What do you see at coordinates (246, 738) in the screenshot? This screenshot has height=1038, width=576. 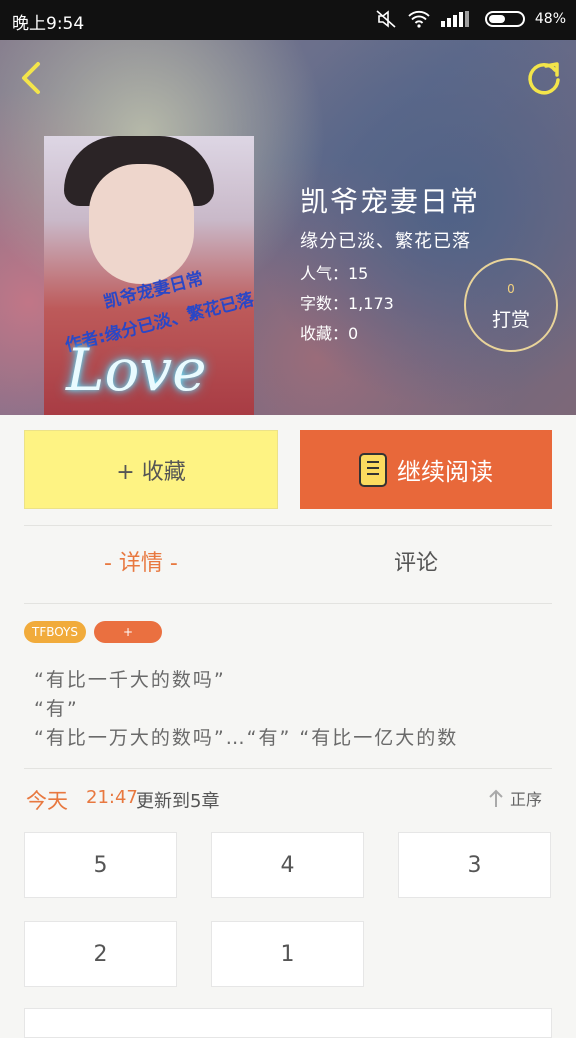 I see `description-line: “有比一万大的数吗”…“有” “有比一亿大的数` at bounding box center [246, 738].